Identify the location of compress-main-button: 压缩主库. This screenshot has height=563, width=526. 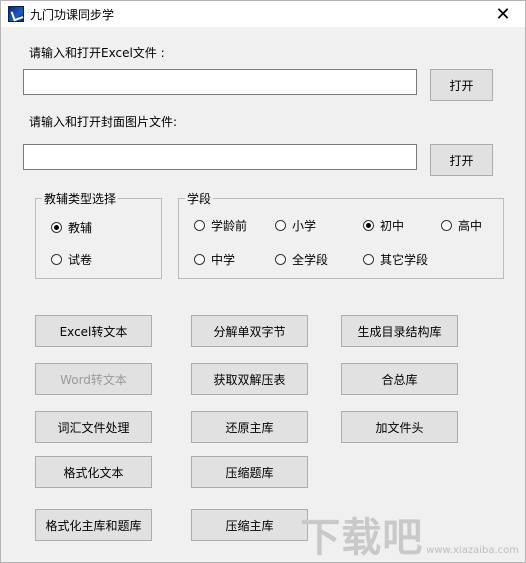
(249, 525).